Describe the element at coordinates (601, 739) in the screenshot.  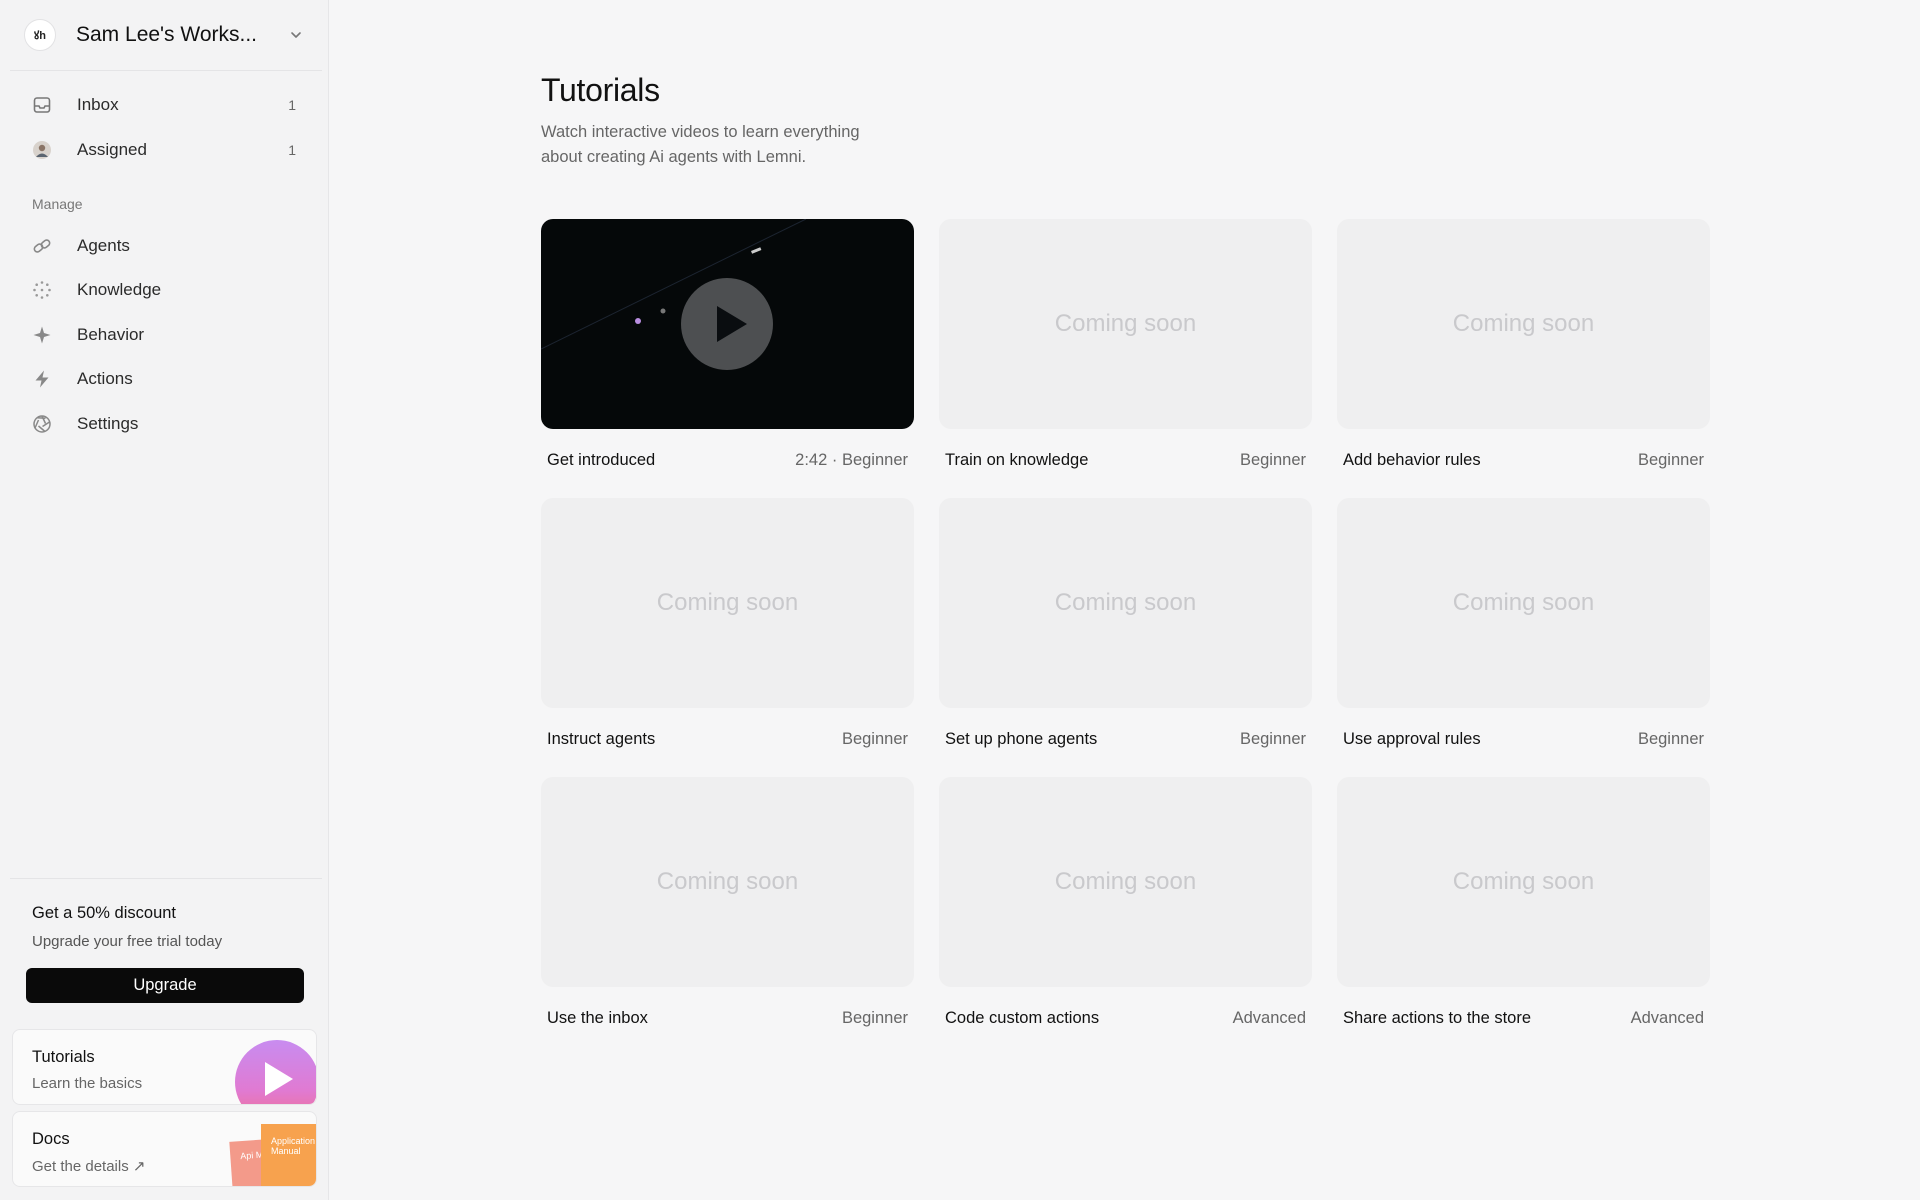
I see `tile-title: Instruct agents` at that location.